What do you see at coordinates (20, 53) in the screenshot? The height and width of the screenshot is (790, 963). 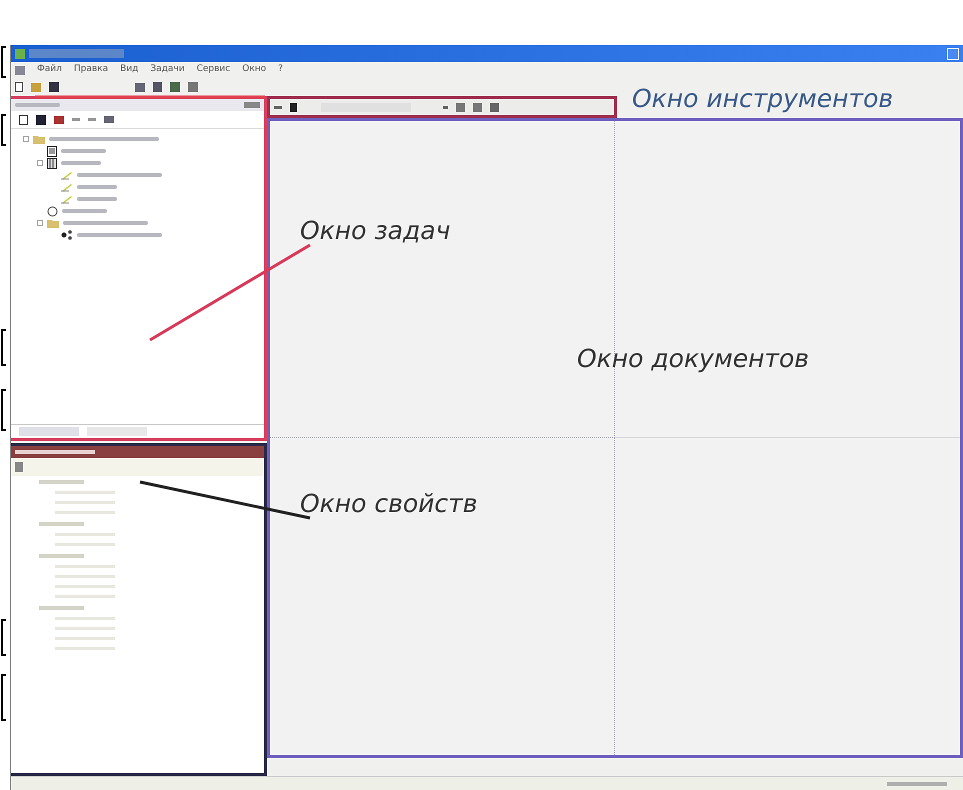 I see `app-logo-icon` at bounding box center [20, 53].